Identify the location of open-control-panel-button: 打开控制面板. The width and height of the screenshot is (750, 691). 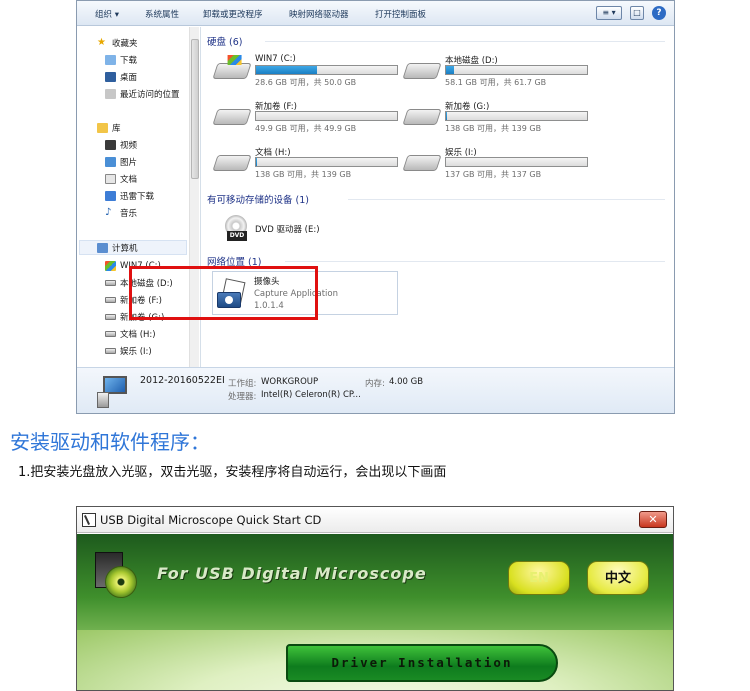
(400, 14).